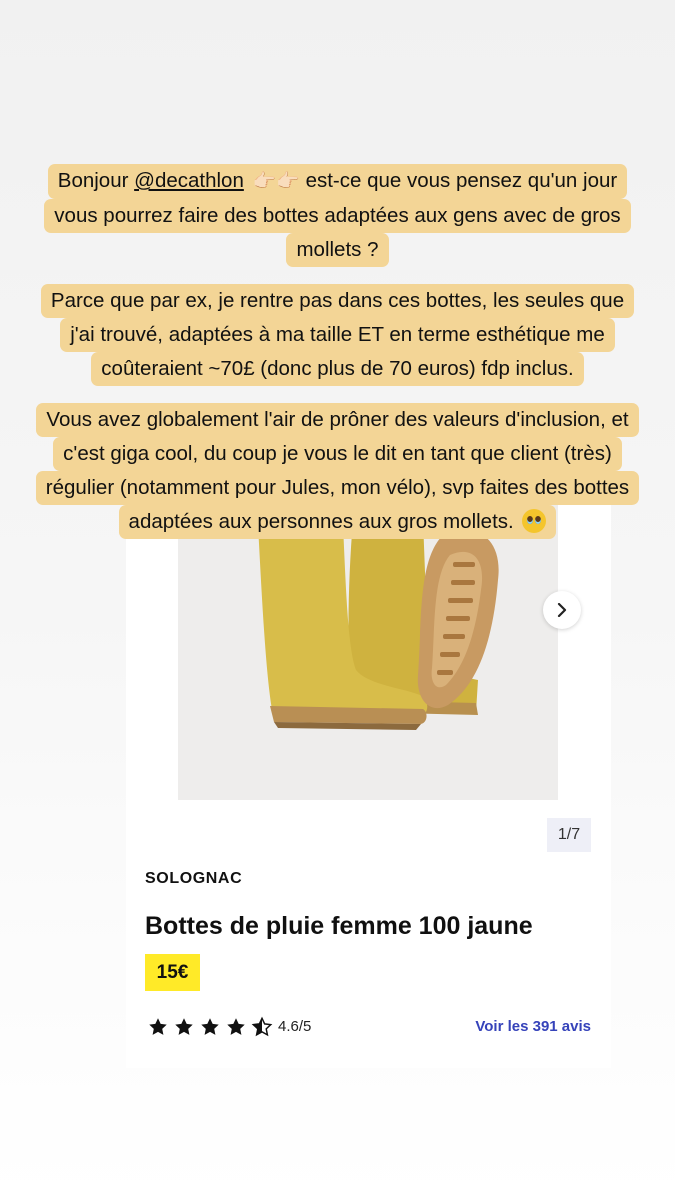 Image resolution: width=675 pixels, height=1200 pixels. I want to click on caption-text: est-ce que vous pensez qu'un jour, so click(458, 180).